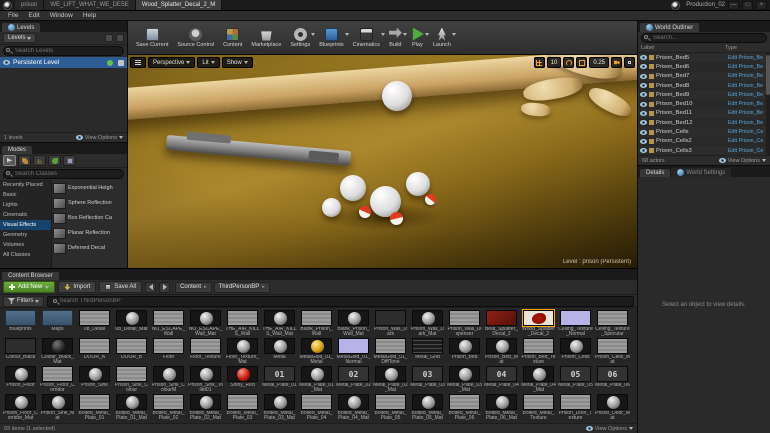 This screenshot has height=433, width=770. I want to click on placeable-item: Box Reflection Ca, so click(89, 218).